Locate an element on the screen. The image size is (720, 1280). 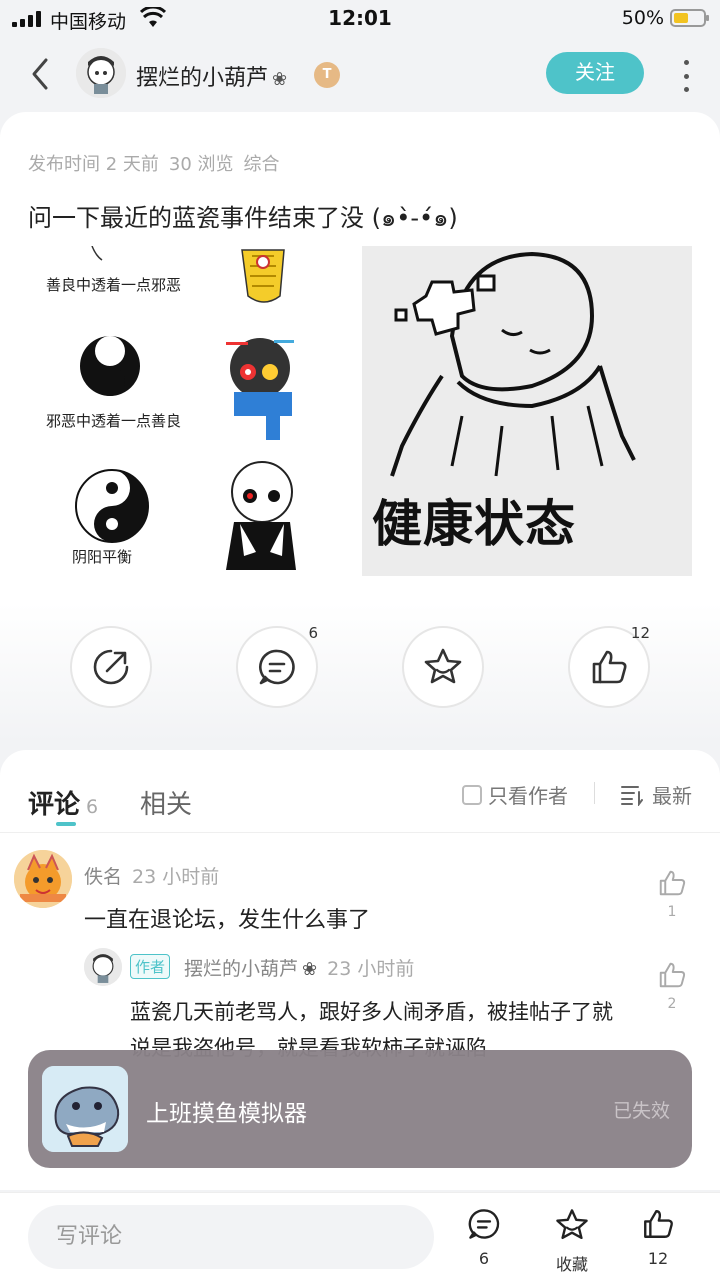
back-button is located at coordinates (42, 74).